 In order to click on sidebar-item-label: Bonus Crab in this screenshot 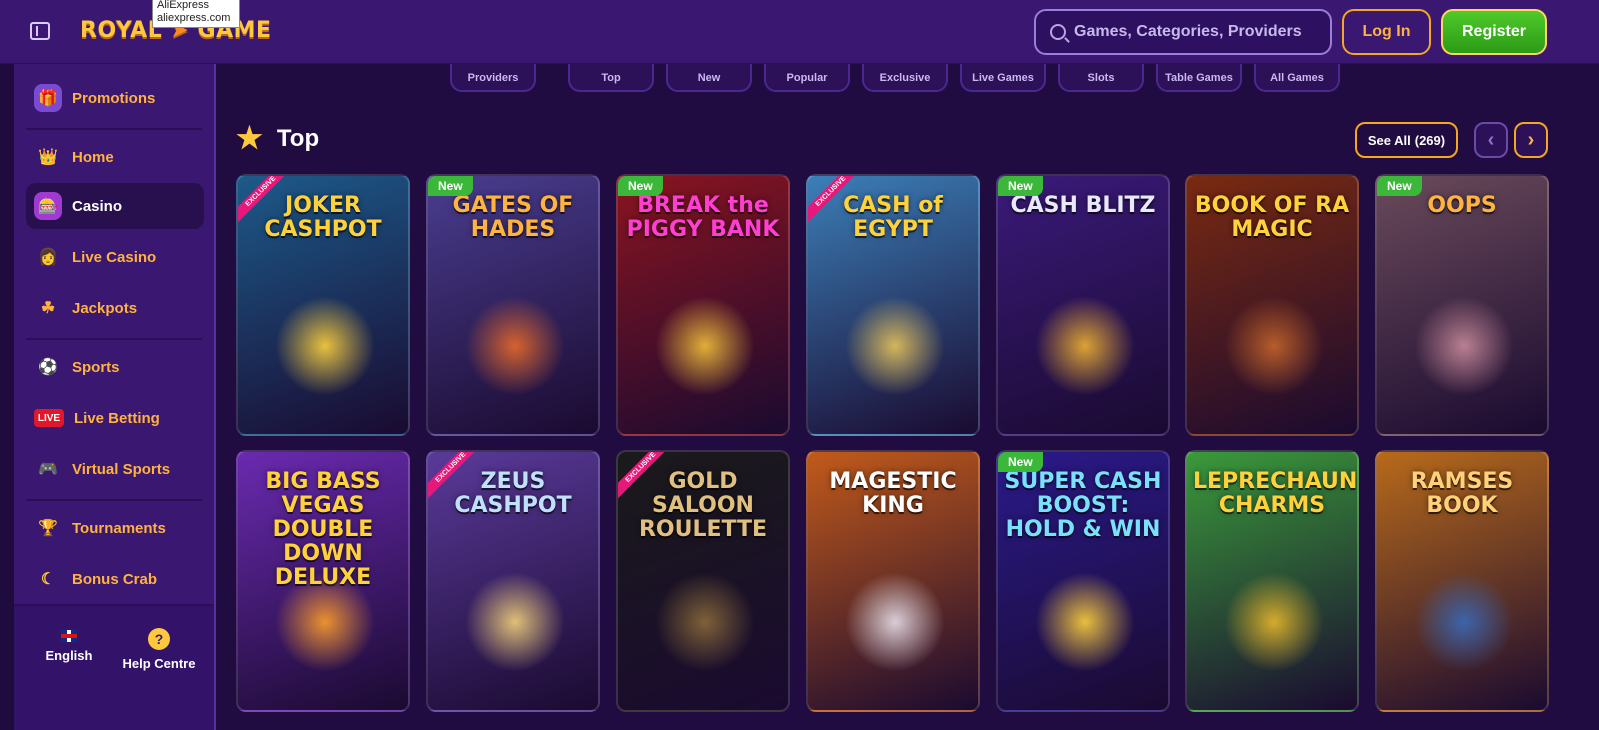, I will do `click(115, 579)`.